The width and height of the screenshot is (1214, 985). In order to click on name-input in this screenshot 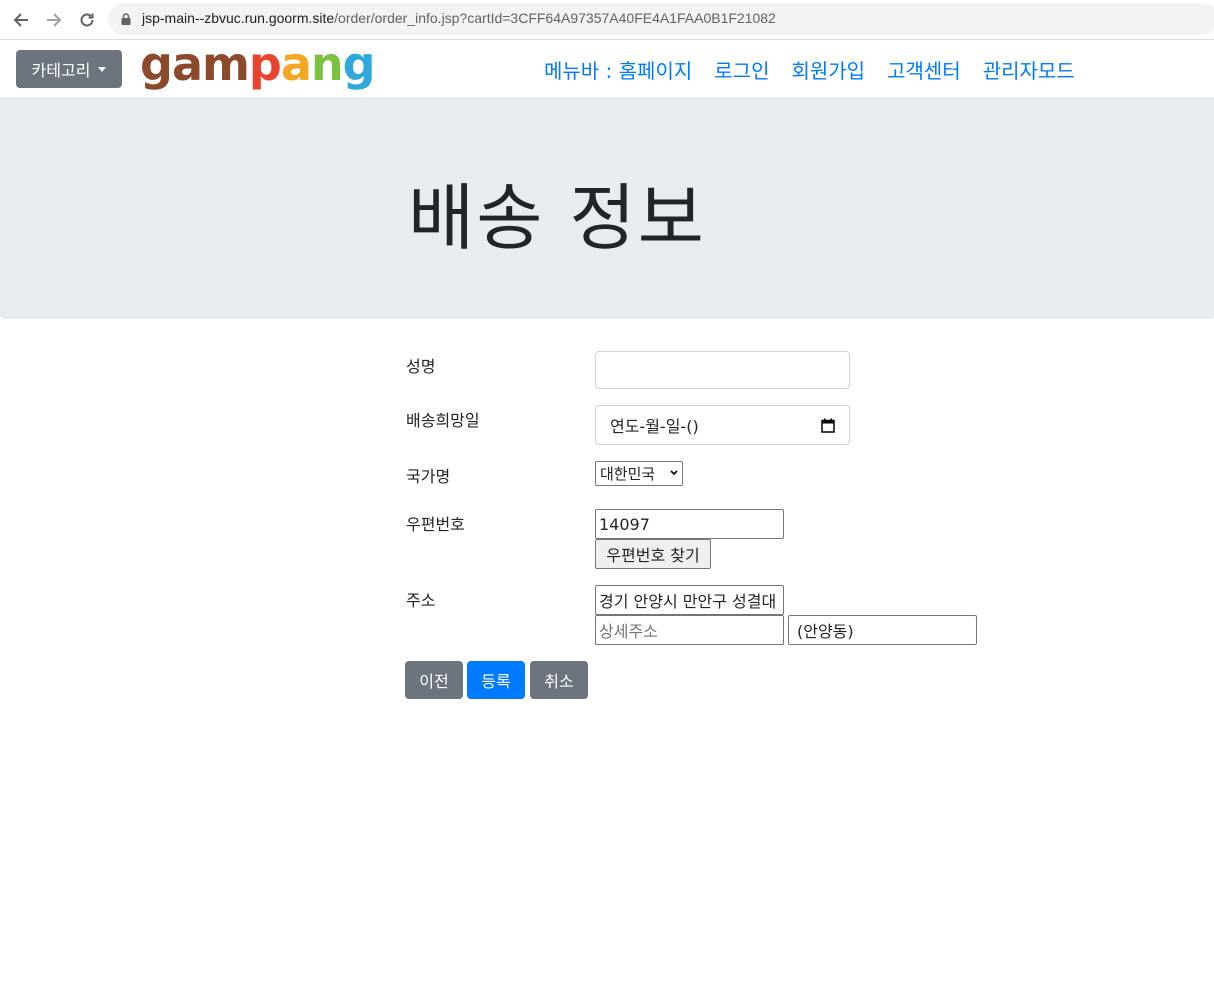, I will do `click(722, 370)`.